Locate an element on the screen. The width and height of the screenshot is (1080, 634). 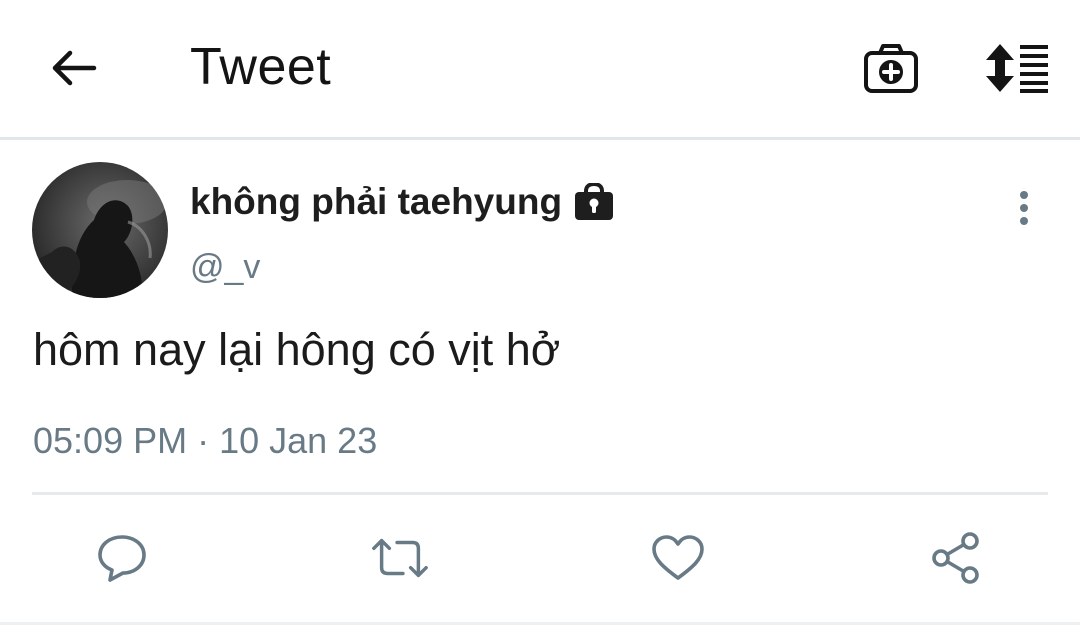
camera-button is located at coordinates (891, 68).